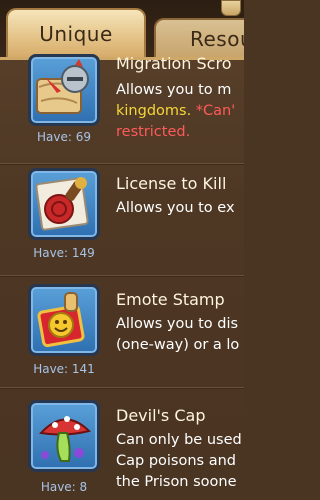 The image size is (320, 500). Describe the element at coordinates (64, 369) in the screenshot. I see `have-count: Have: 141` at that location.